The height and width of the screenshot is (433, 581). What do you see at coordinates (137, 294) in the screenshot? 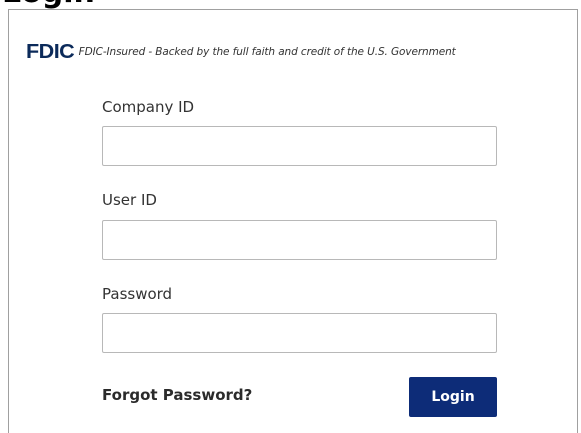
I see `password-label: Password` at bounding box center [137, 294].